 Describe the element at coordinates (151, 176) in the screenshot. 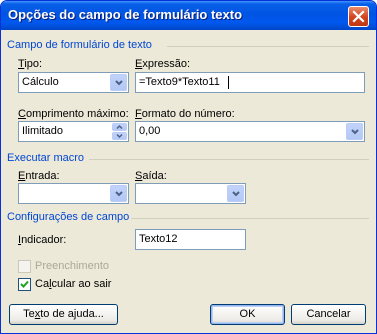

I see `exit-label: Saída:` at that location.